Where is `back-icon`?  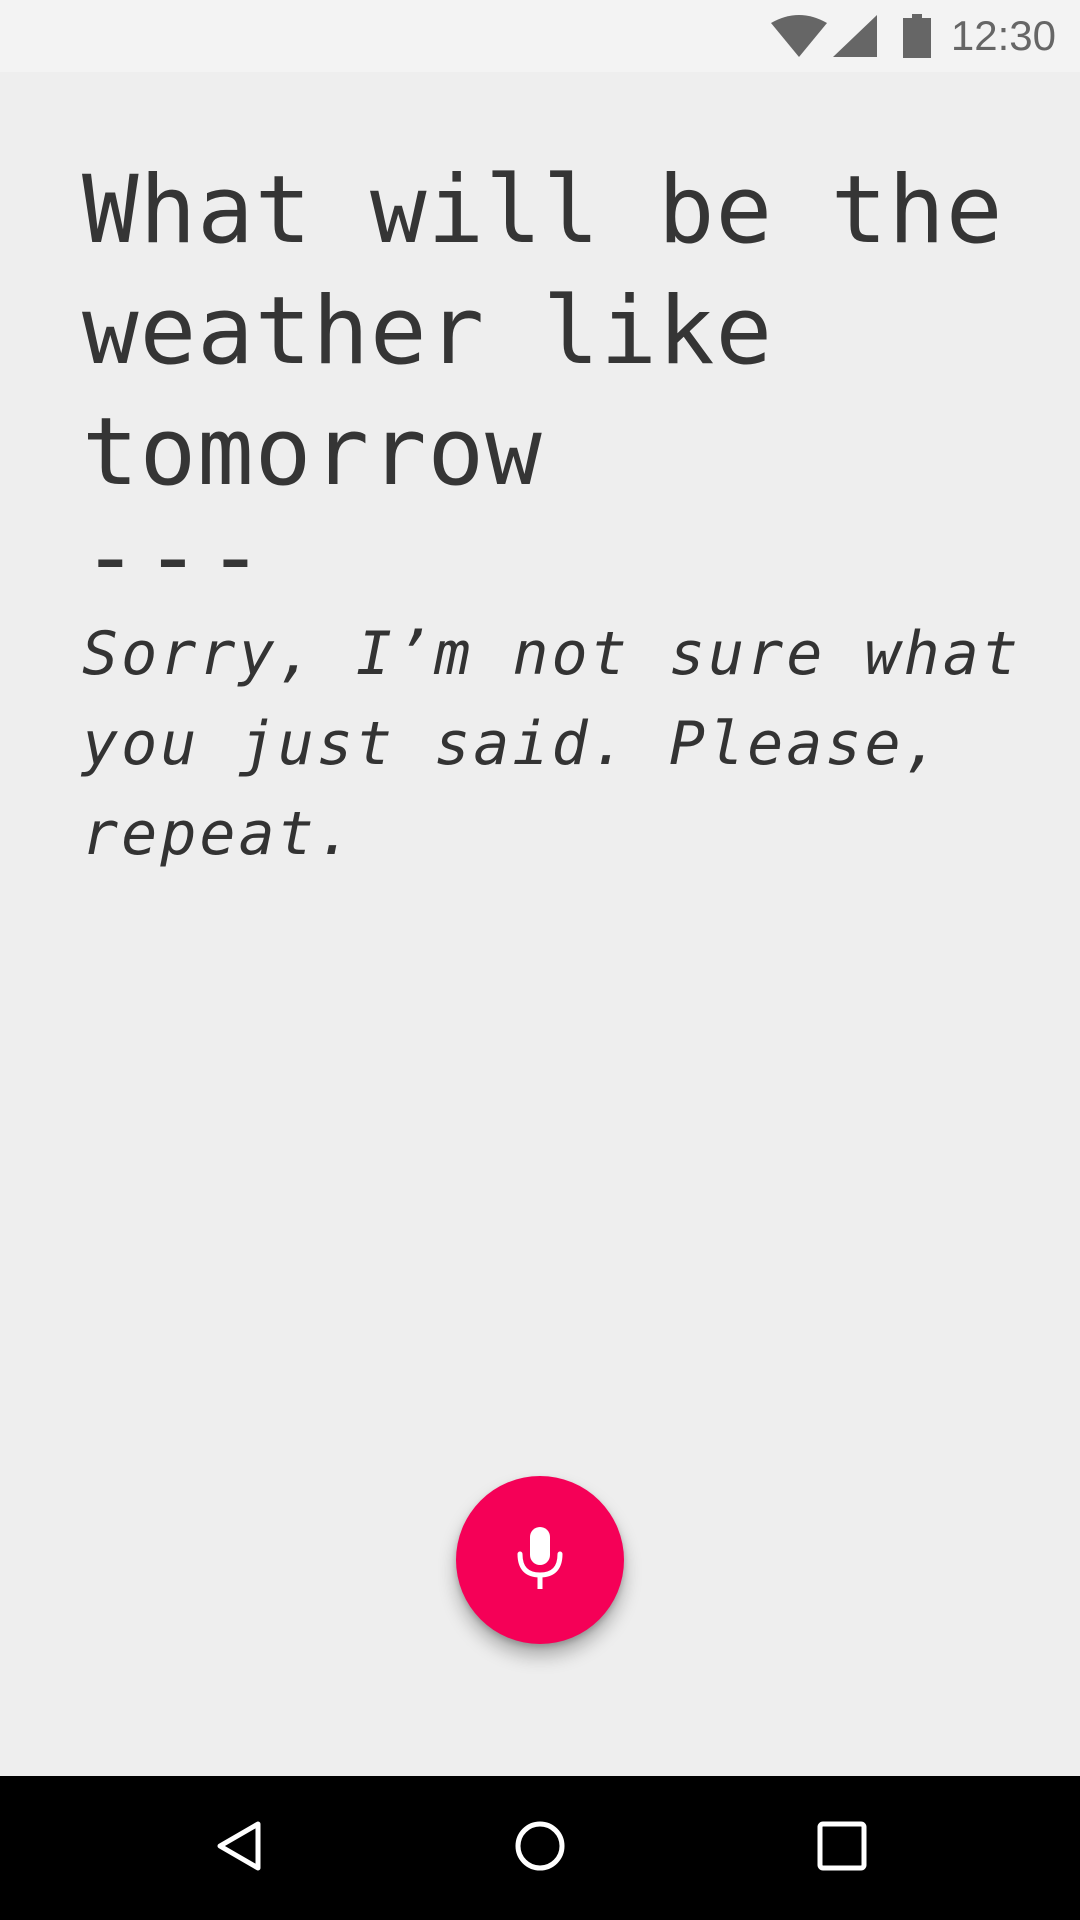 back-icon is located at coordinates (240, 1848).